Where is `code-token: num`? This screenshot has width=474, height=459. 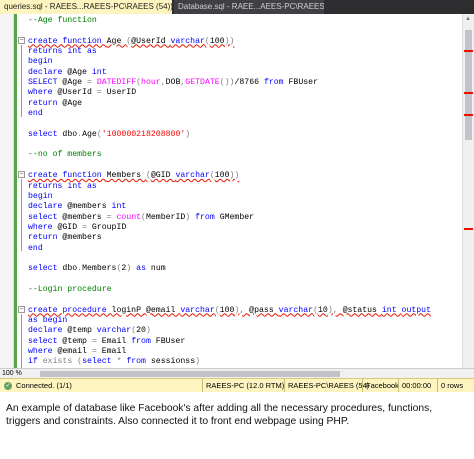
code-token: num is located at coordinates (158, 269).